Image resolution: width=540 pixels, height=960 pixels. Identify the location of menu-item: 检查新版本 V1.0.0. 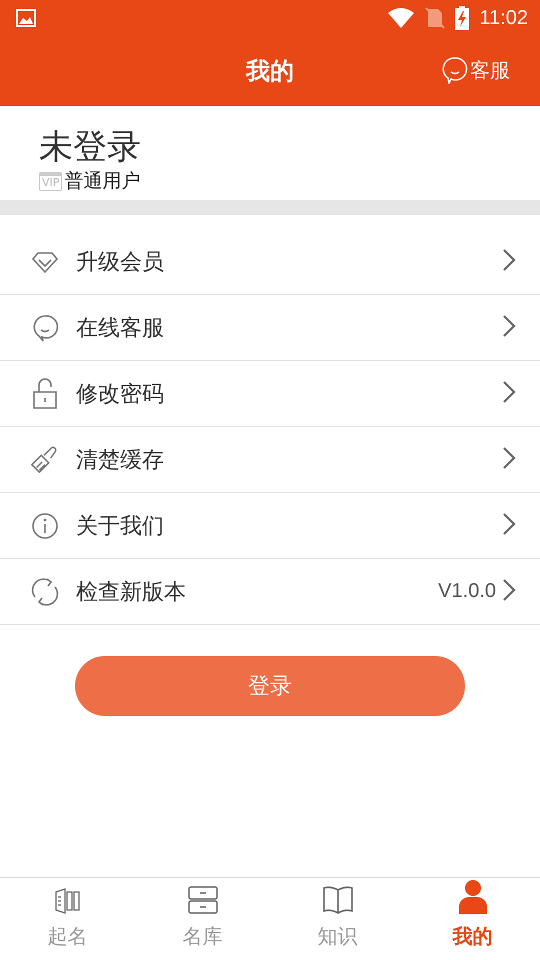
(270, 592).